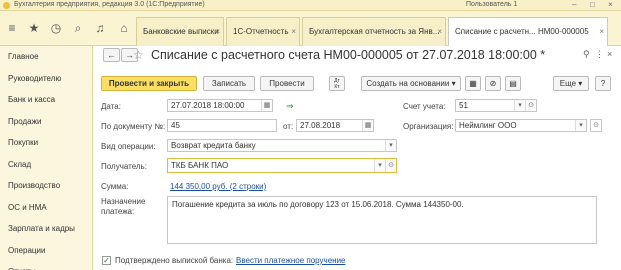  What do you see at coordinates (213, 145) in the screenshot?
I see `operation-type-value: Возврат кредита банку` at bounding box center [213, 145].